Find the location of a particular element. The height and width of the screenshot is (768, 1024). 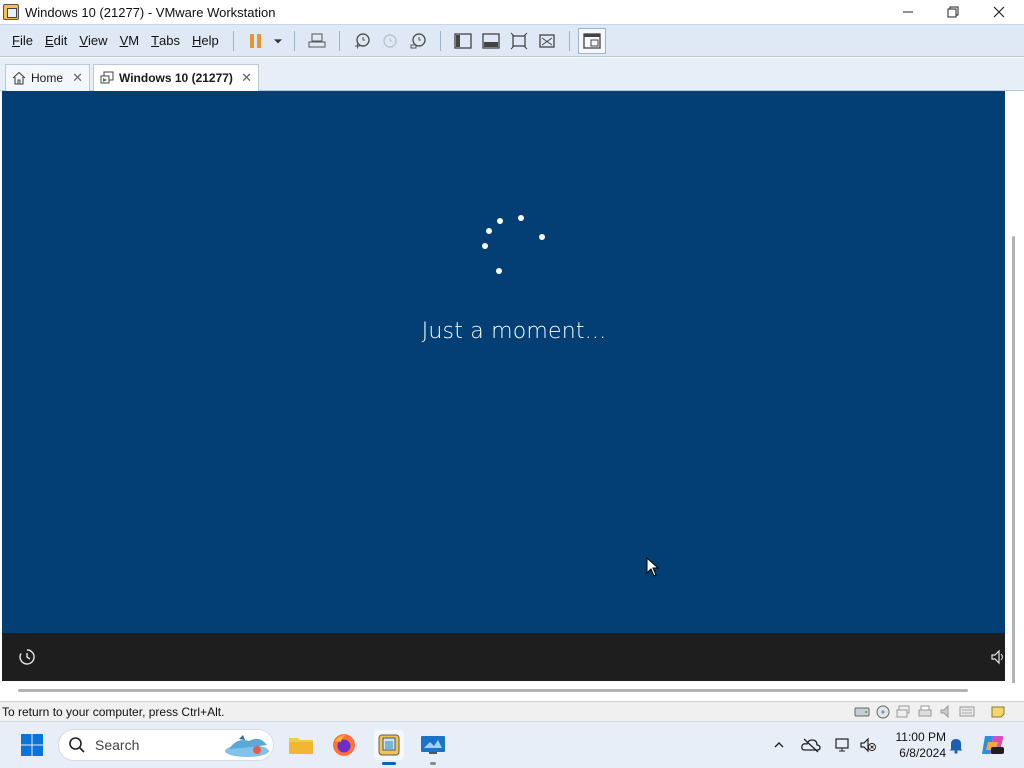

display-device-icon is located at coordinates (967, 711).